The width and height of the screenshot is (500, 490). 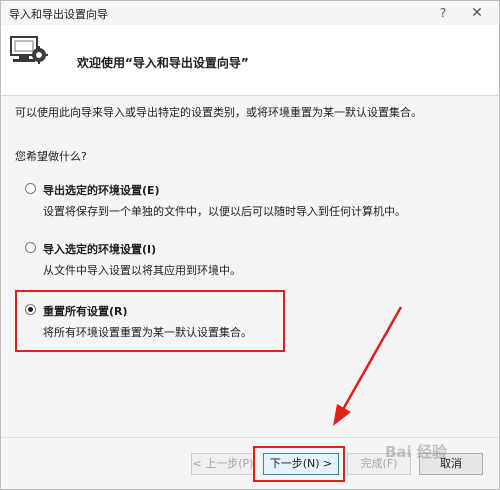 What do you see at coordinates (224, 211) in the screenshot?
I see `option-export-description: 设置将保存到一个单独的文件中，以便以后可以随时导入到任何计算机中。` at bounding box center [224, 211].